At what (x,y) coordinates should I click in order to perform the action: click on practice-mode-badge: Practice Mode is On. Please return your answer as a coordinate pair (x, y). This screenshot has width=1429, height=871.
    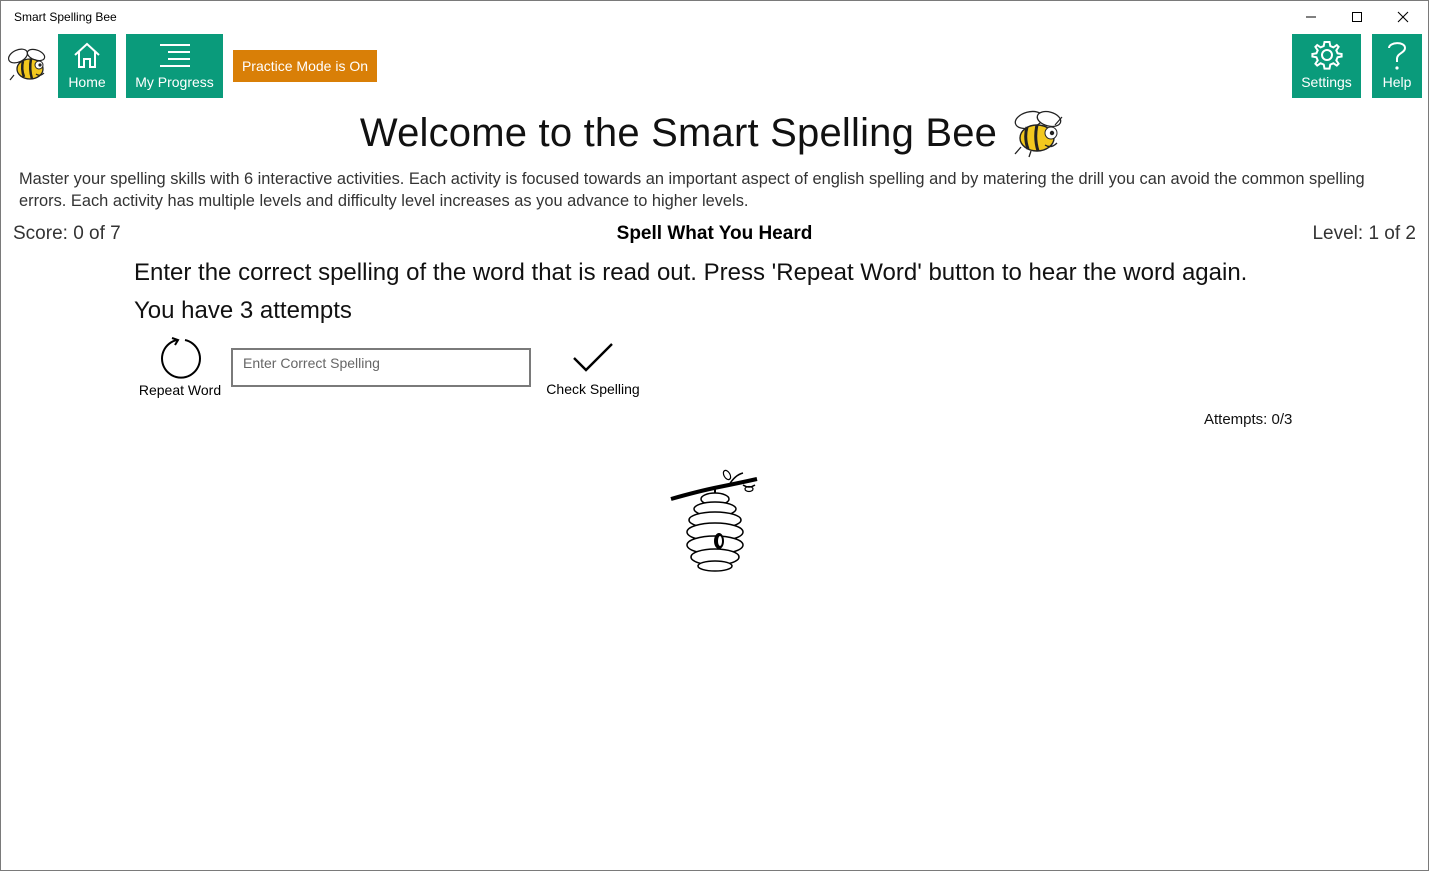
    Looking at the image, I should click on (305, 66).